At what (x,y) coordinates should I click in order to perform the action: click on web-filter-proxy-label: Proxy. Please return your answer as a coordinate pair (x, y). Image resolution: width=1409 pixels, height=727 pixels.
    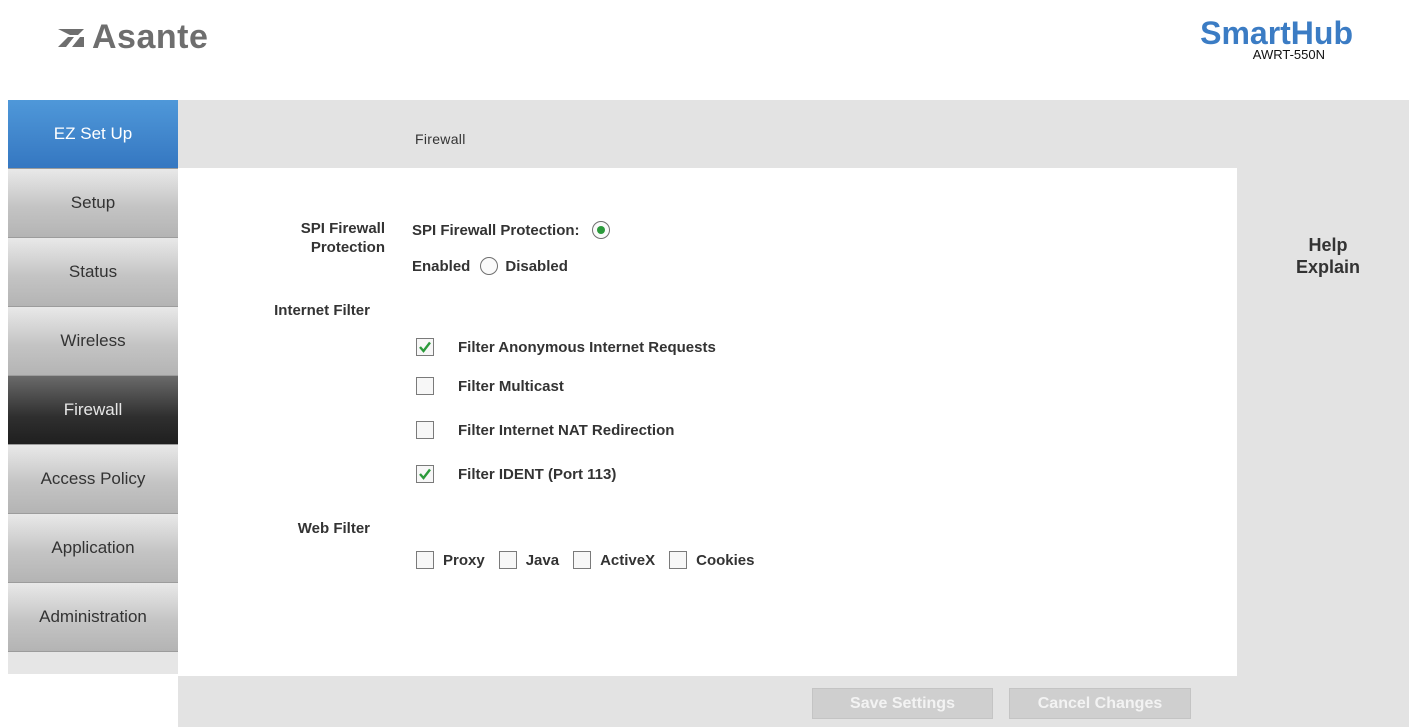
    Looking at the image, I should click on (464, 560).